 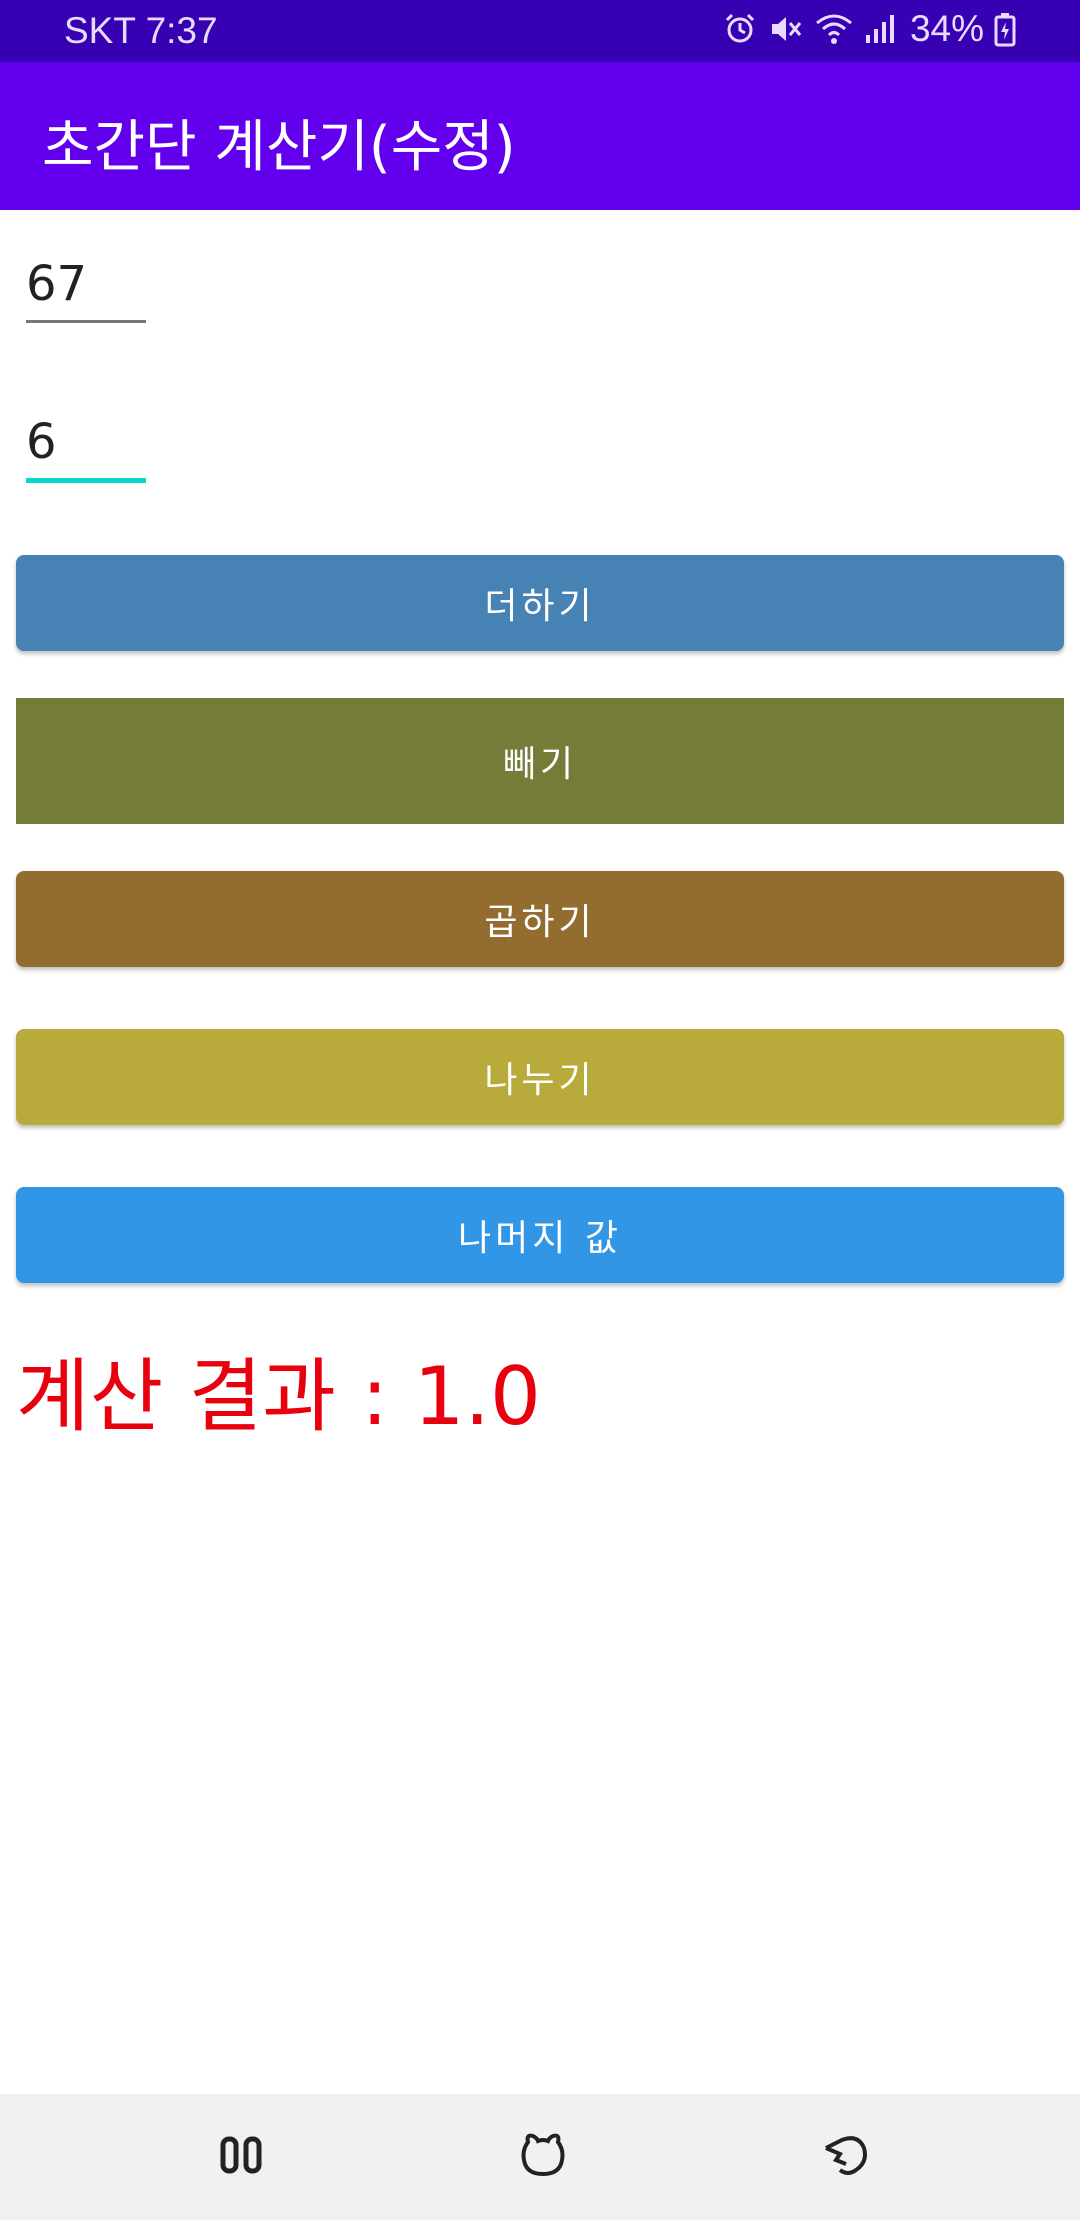 What do you see at coordinates (540, 919) in the screenshot?
I see `multiply-button: 곱하기` at bounding box center [540, 919].